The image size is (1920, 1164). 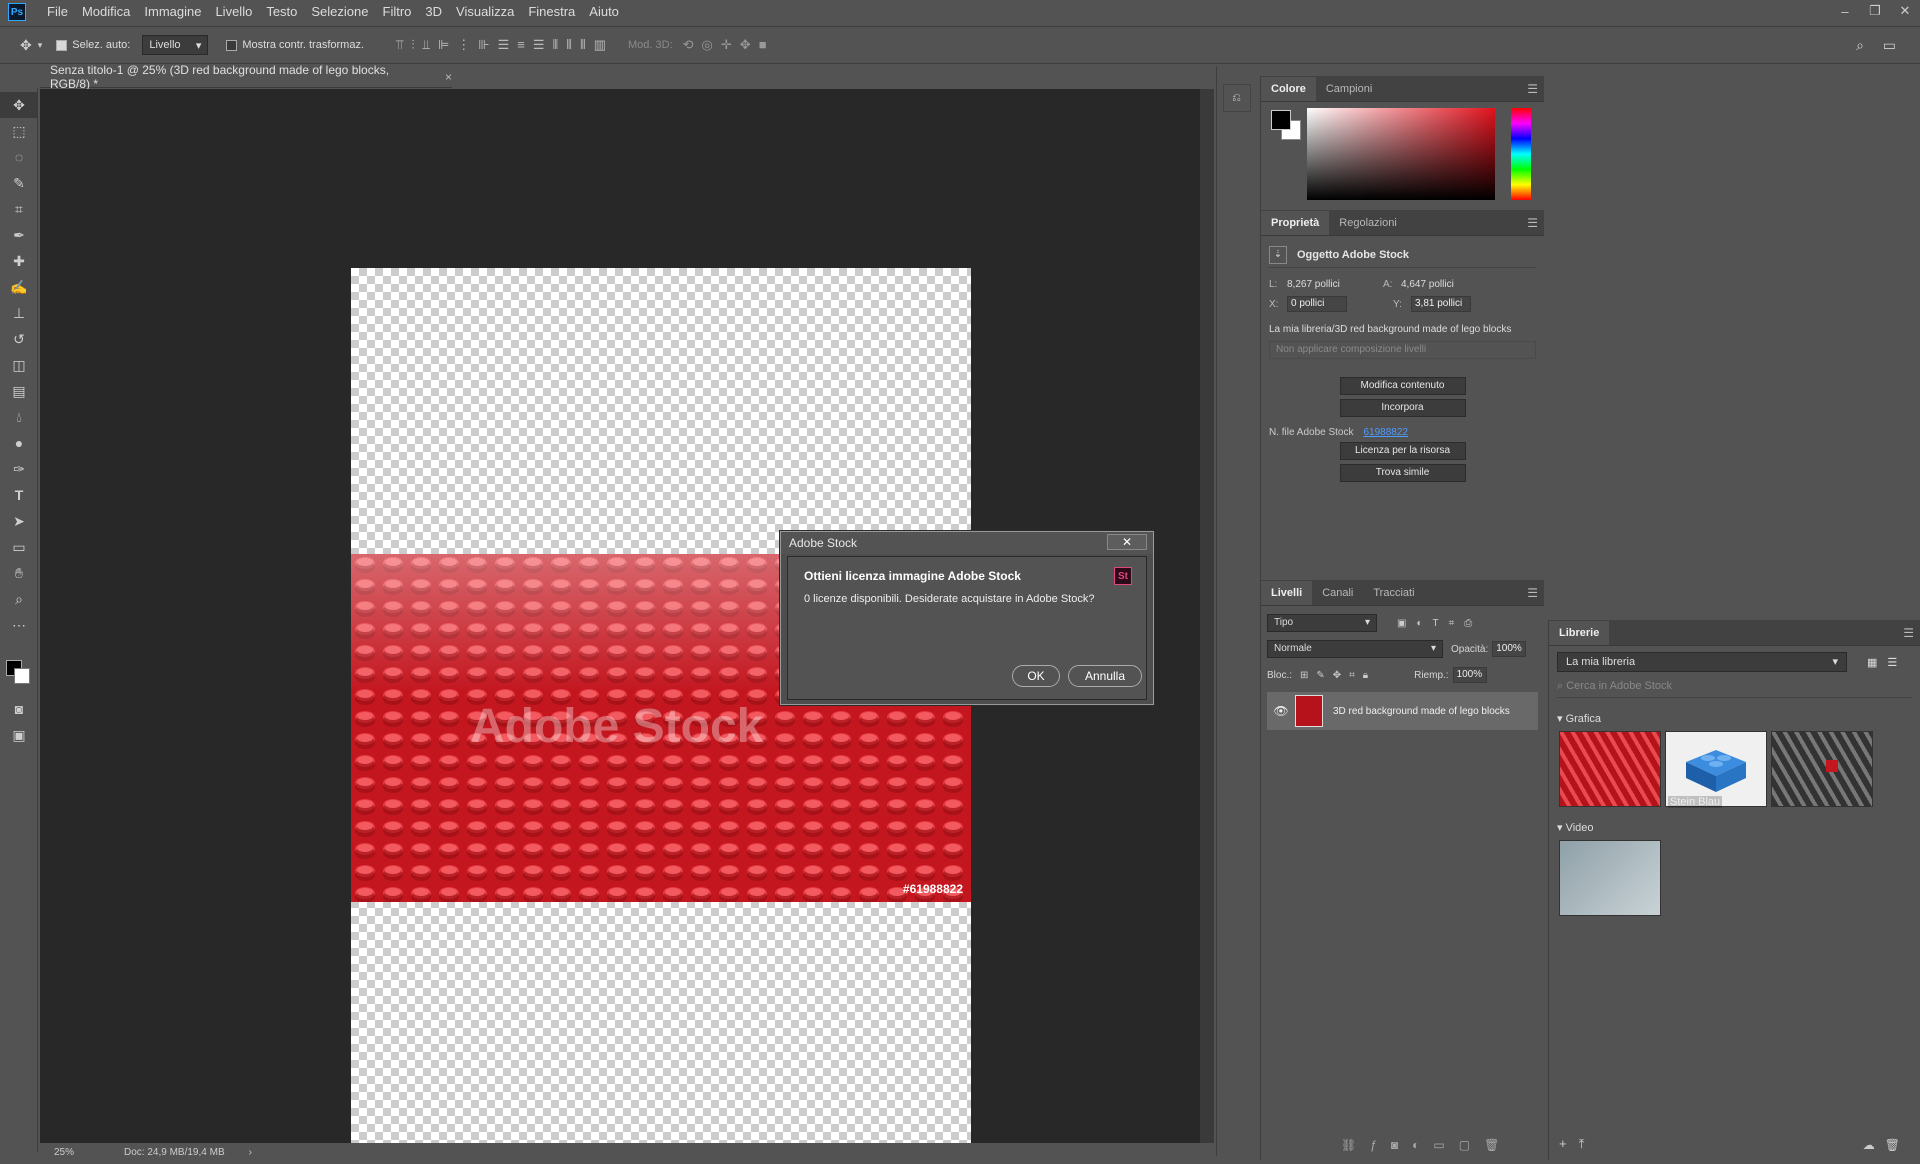 What do you see at coordinates (1402, 451) in the screenshot?
I see `license-asset-button: Licenza per la risorsa` at bounding box center [1402, 451].